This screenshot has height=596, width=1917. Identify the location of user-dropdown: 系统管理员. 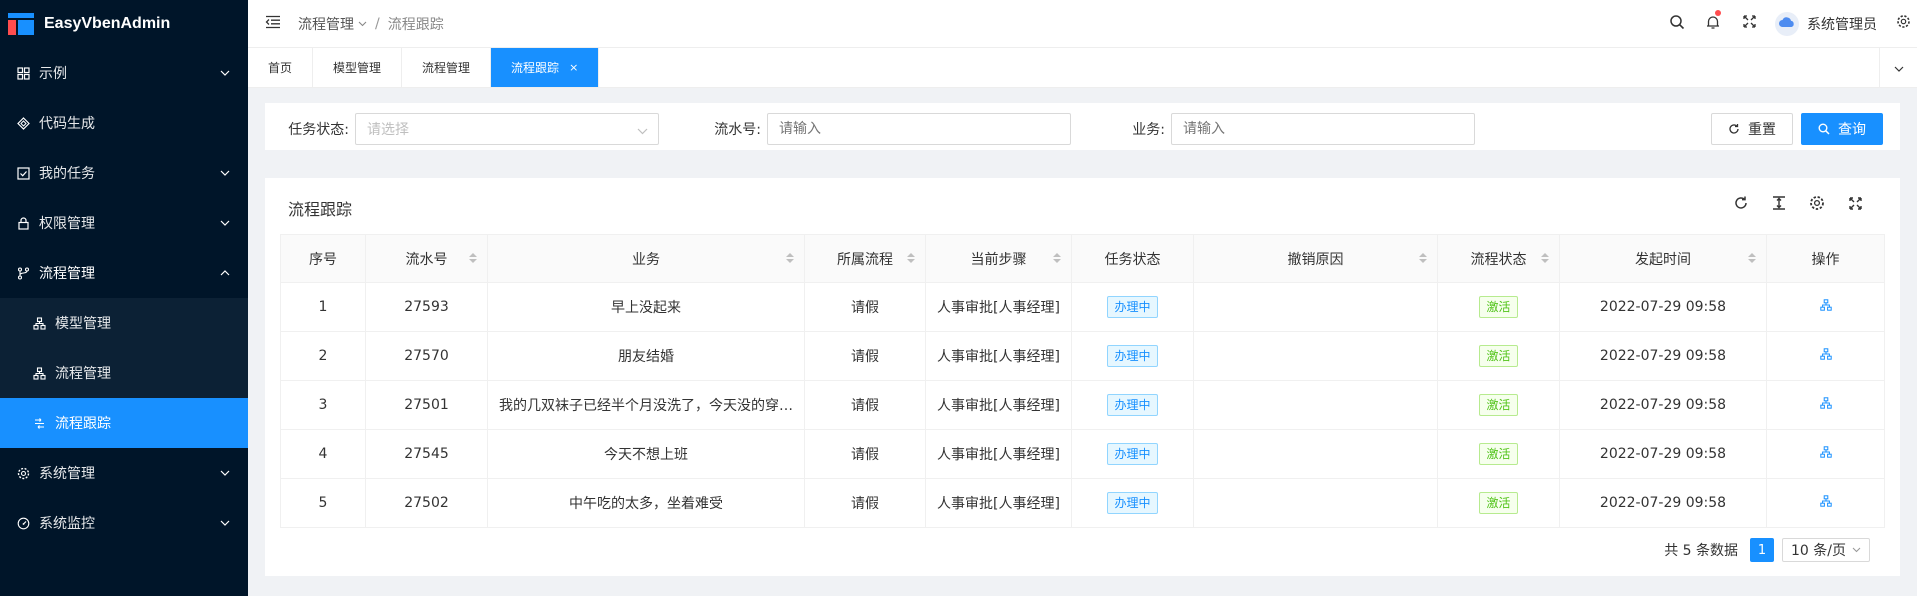
(1828, 24).